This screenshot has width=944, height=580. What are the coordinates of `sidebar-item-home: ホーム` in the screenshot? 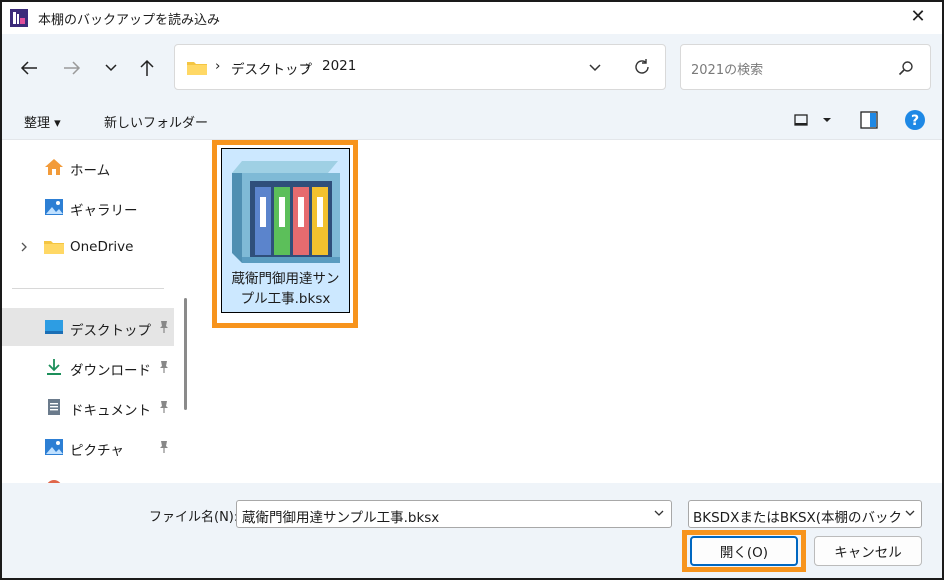 It's located at (88, 167).